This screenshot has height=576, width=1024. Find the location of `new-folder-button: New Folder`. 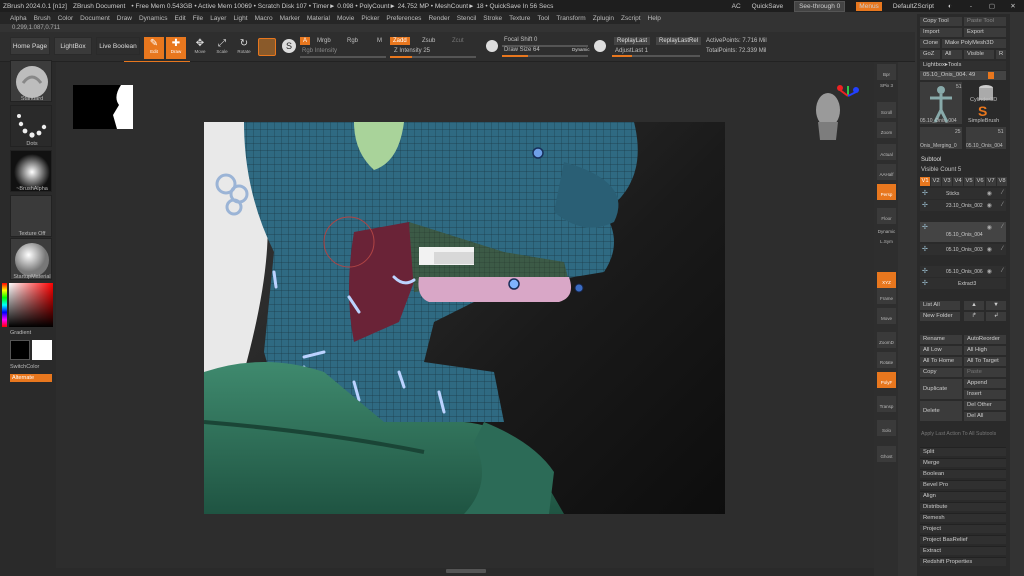

new-folder-button: New Folder is located at coordinates (940, 316).